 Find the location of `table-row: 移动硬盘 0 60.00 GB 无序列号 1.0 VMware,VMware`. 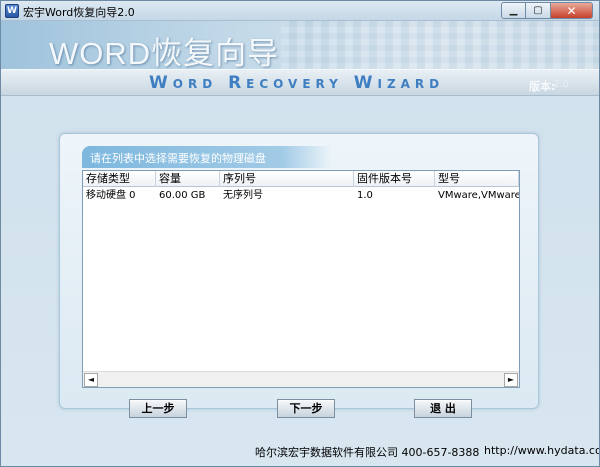

table-row: 移动硬盘 0 60.00 GB 无序列号 1.0 VMware,VMware is located at coordinates (301, 196).